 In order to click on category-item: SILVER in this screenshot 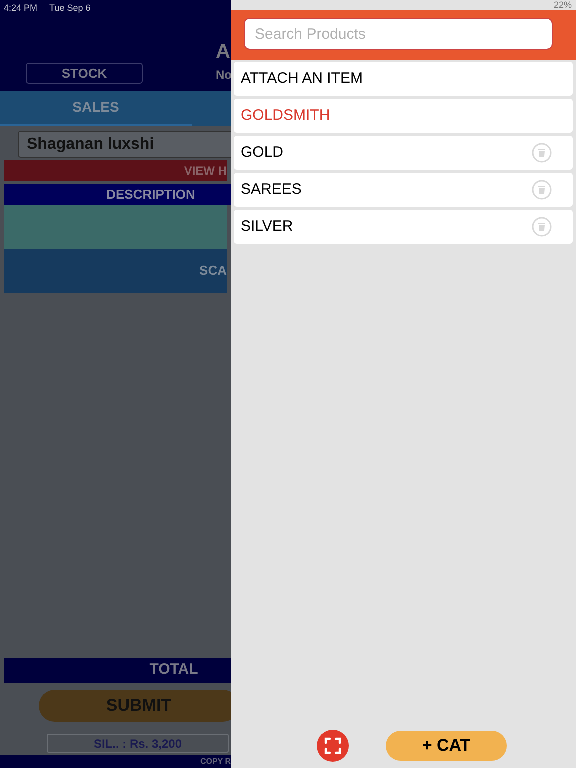, I will do `click(403, 227)`.